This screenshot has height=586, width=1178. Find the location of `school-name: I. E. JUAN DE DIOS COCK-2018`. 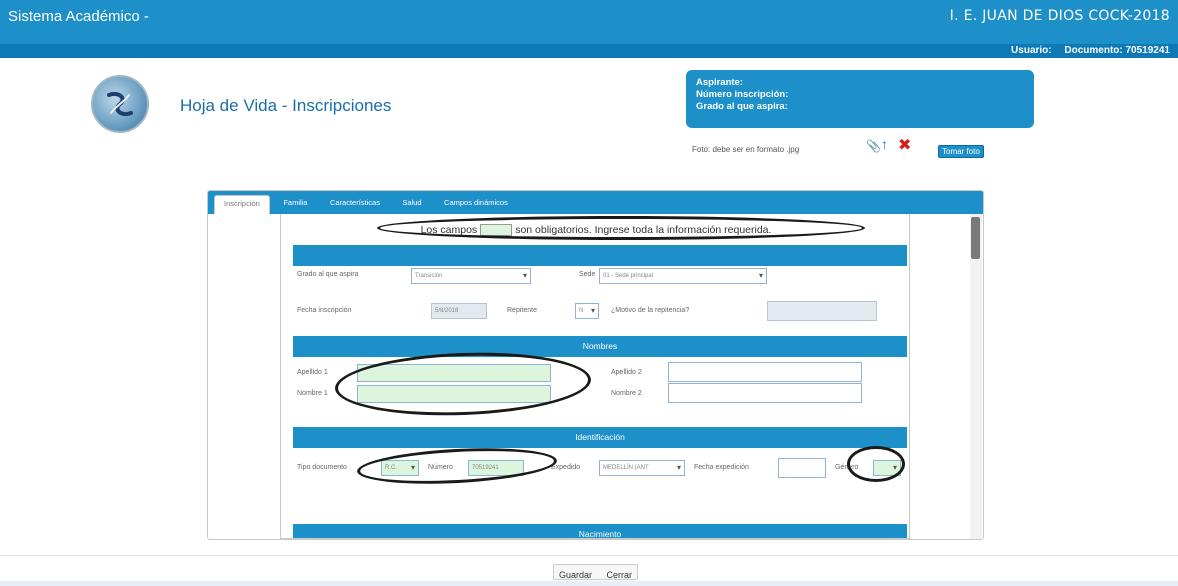

school-name: I. E. JUAN DE DIOS COCK-2018 is located at coordinates (1059, 16).